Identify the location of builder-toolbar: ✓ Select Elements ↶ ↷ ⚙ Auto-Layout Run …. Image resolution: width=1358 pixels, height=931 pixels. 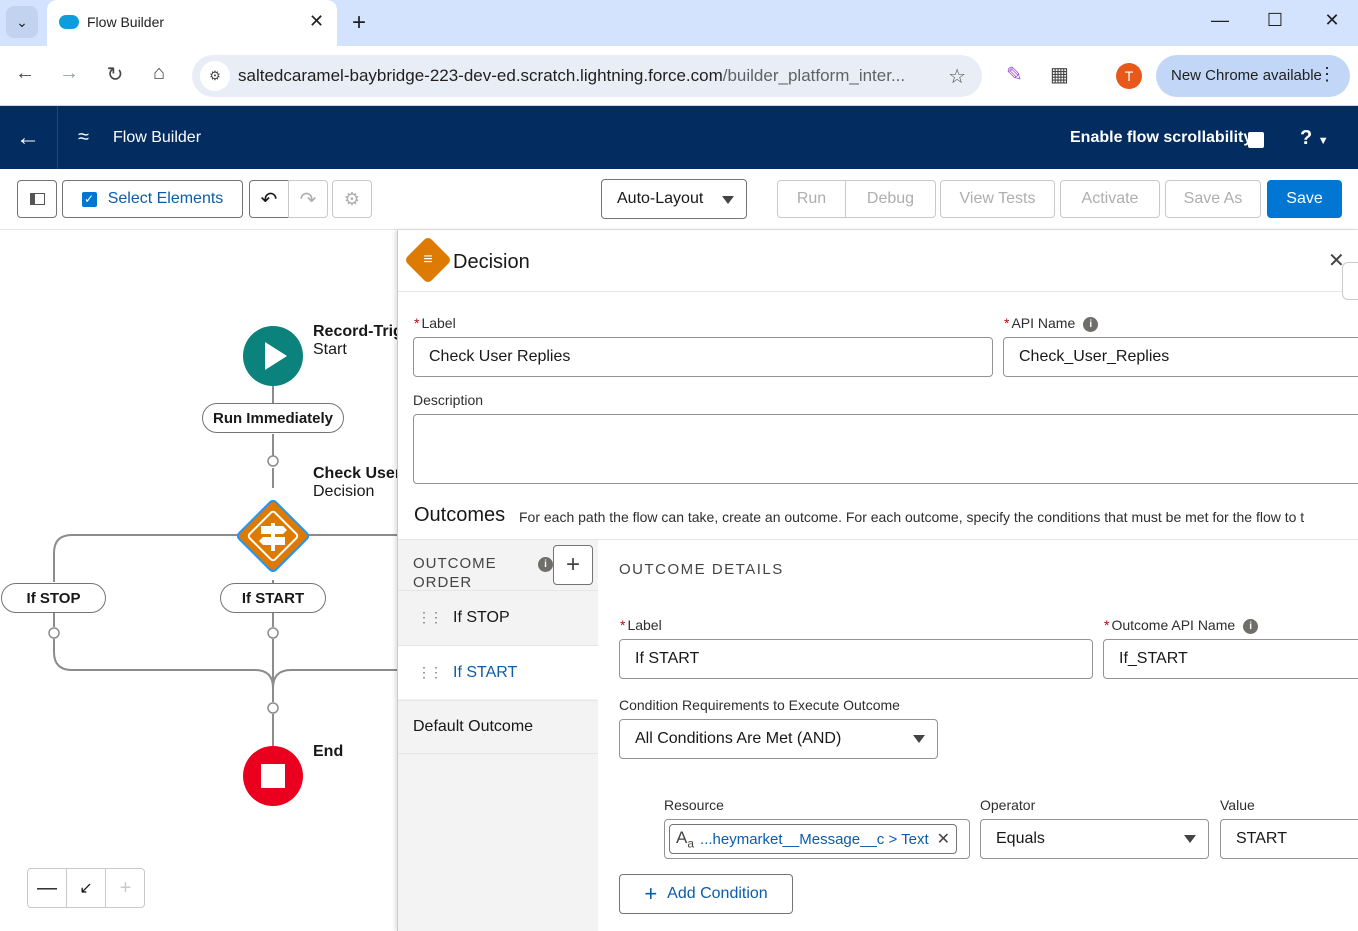
(679, 199).